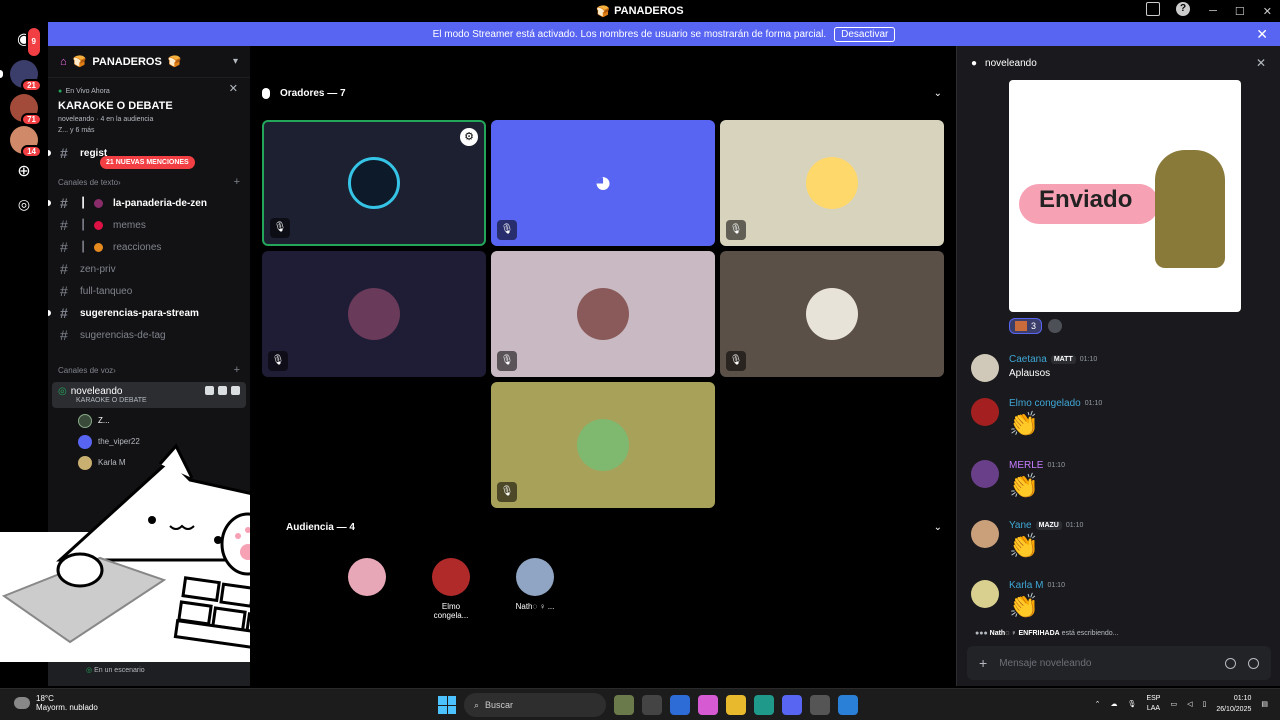 The height and width of the screenshot is (720, 1280). I want to click on lion-icon, so click(1190, 209).